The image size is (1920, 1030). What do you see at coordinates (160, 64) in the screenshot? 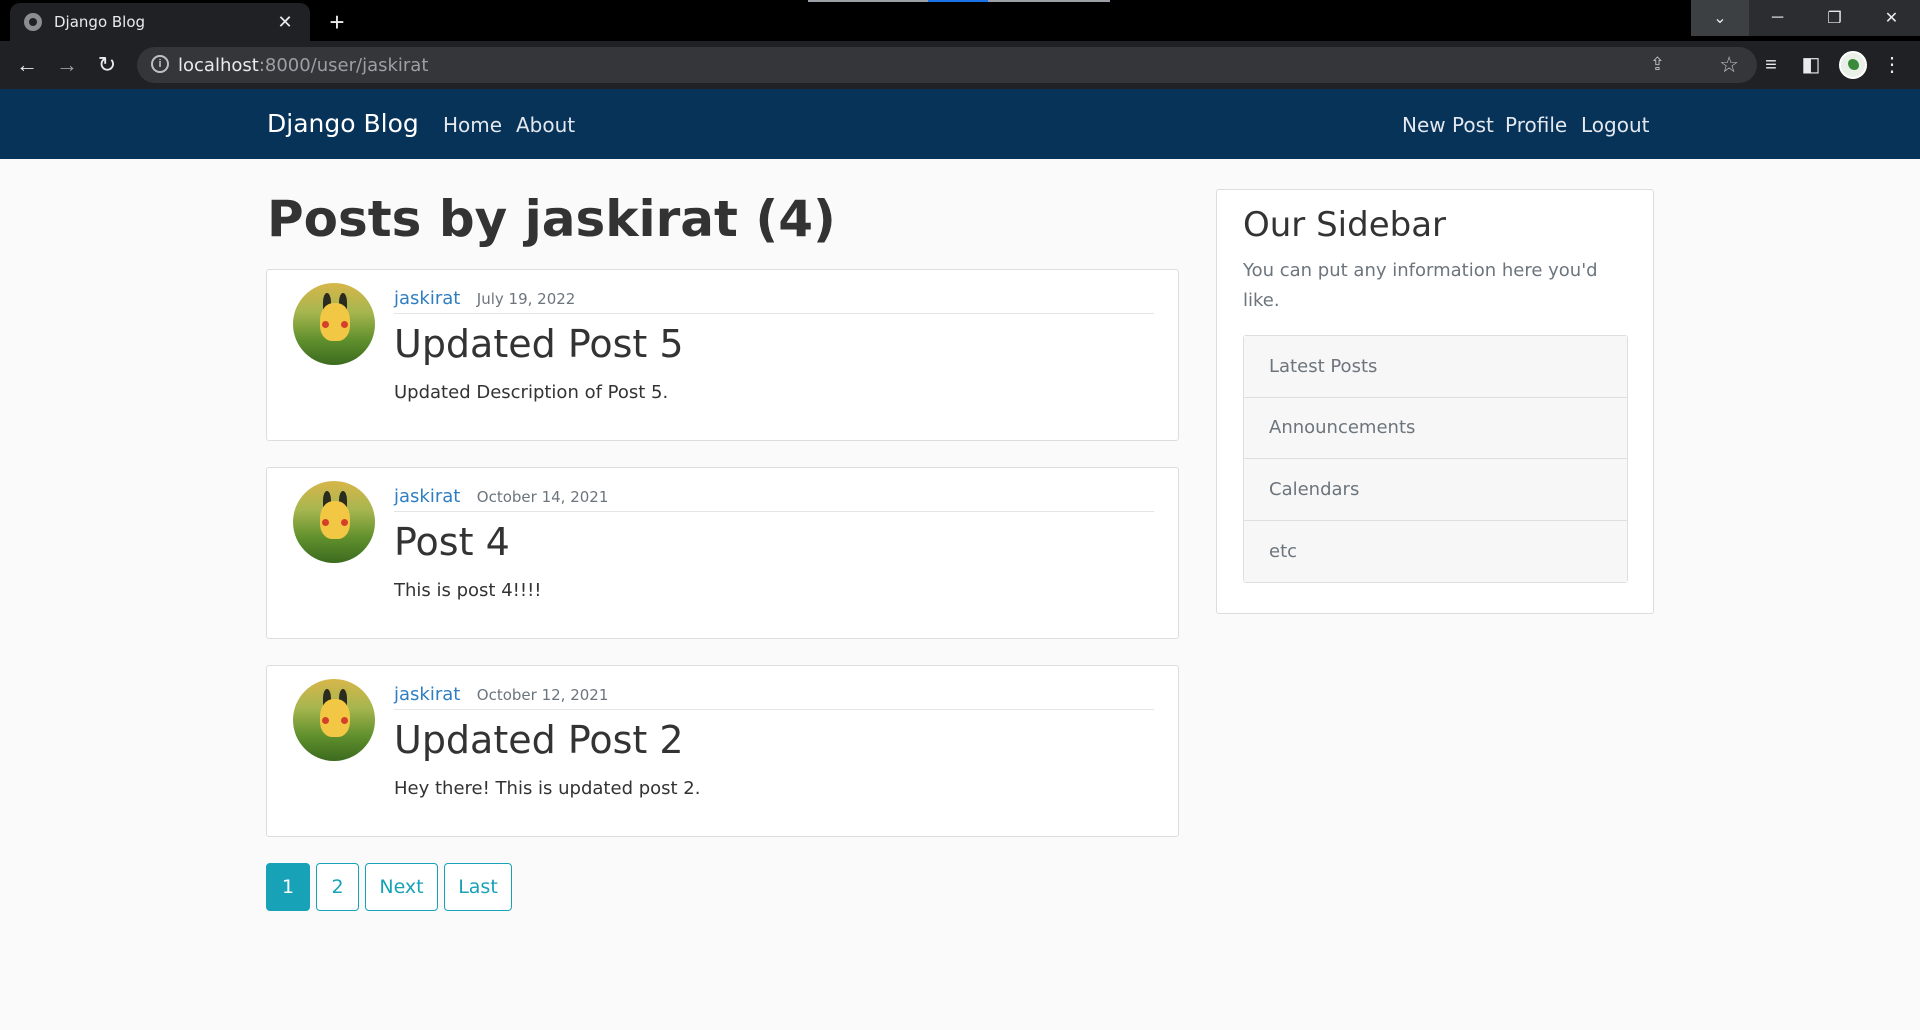
I see `site-info-icon: i` at bounding box center [160, 64].